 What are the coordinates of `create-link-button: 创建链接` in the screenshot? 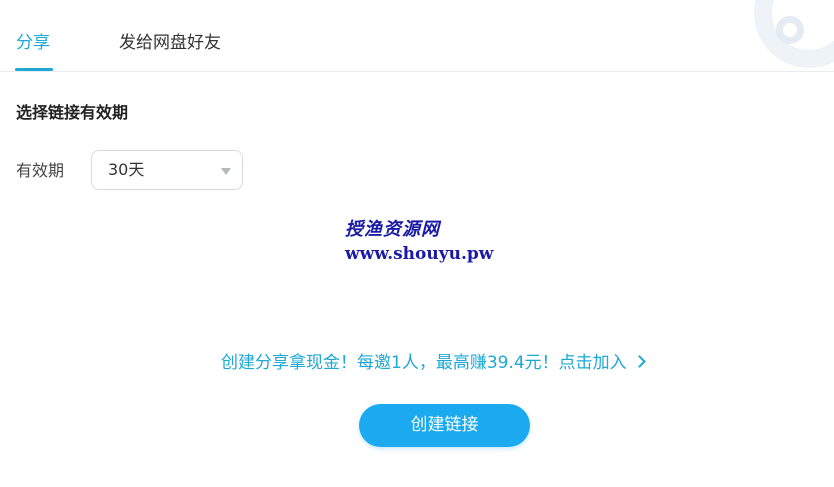 It's located at (444, 425).